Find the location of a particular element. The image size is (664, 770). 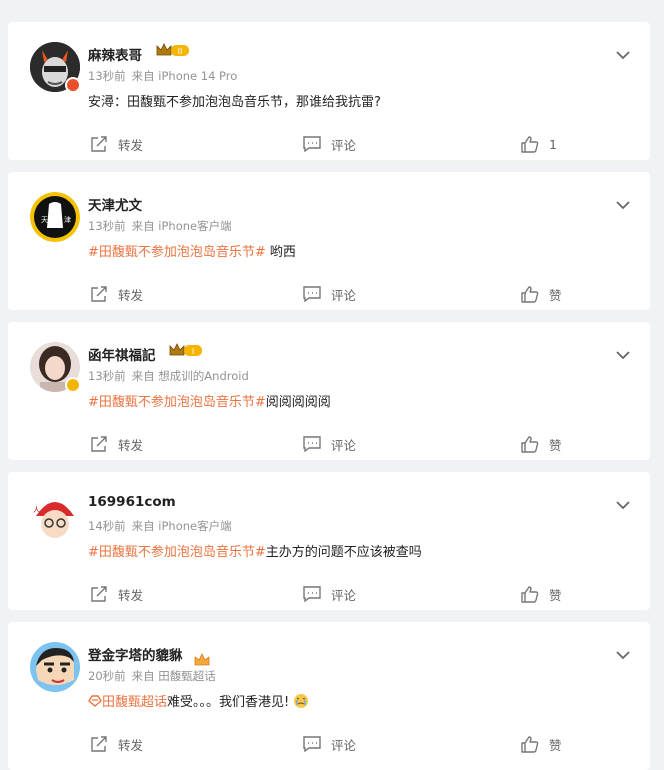

crown-level: I is located at coordinates (193, 351).